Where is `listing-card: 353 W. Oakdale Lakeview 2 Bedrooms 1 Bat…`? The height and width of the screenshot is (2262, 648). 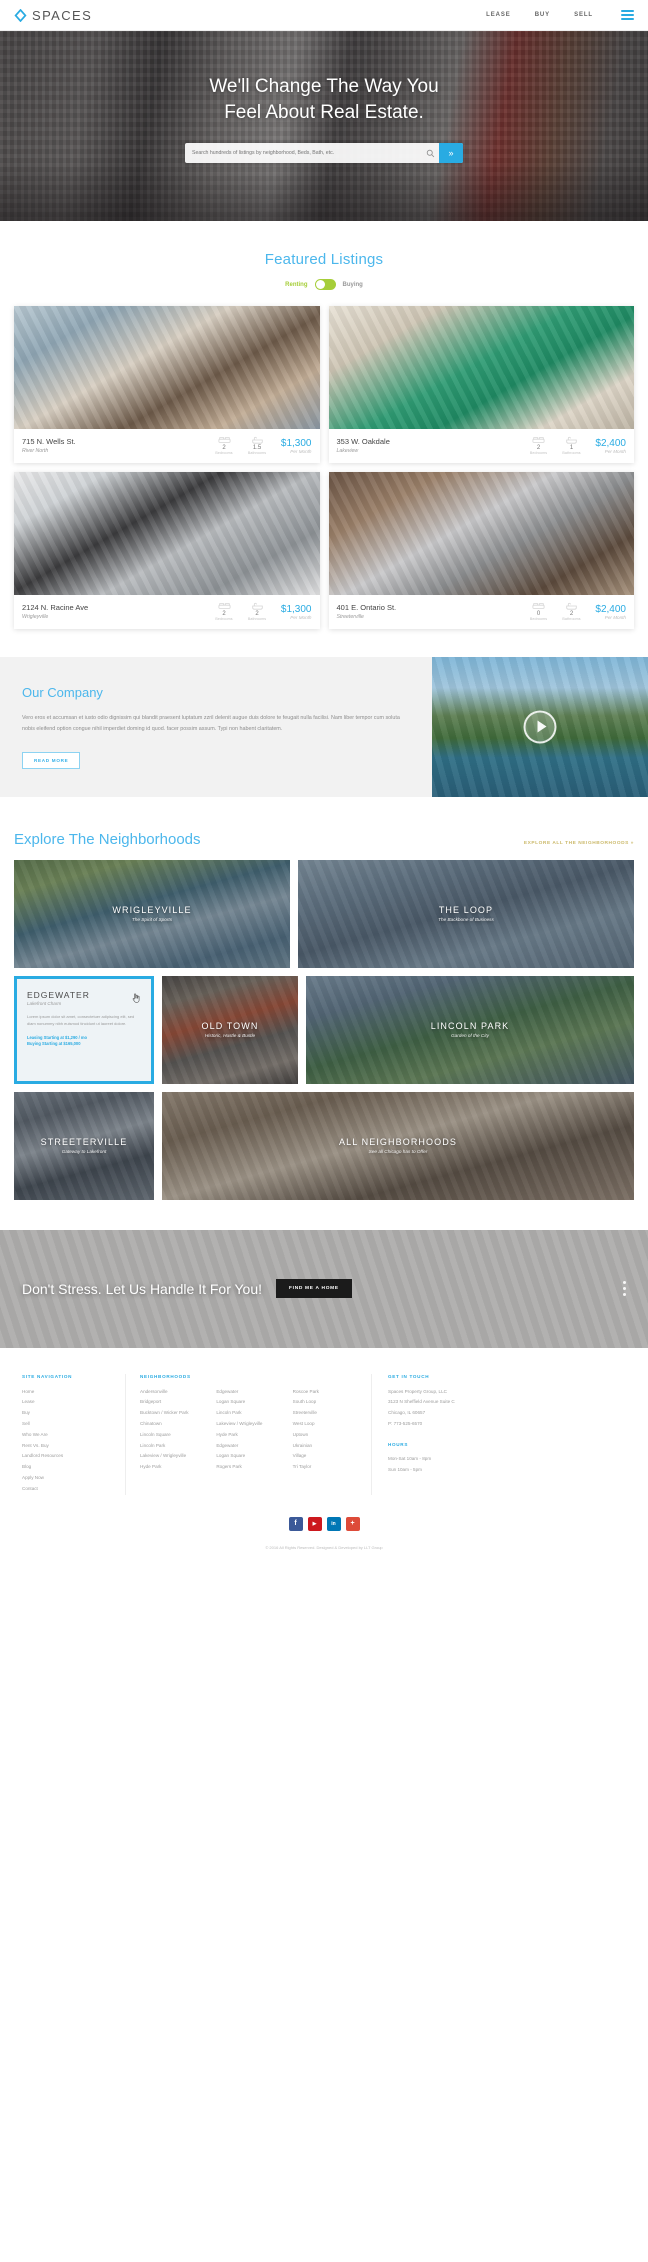
listing-card: 353 W. Oakdale Lakeview 2 Bedrooms 1 Bat… is located at coordinates (481, 384).